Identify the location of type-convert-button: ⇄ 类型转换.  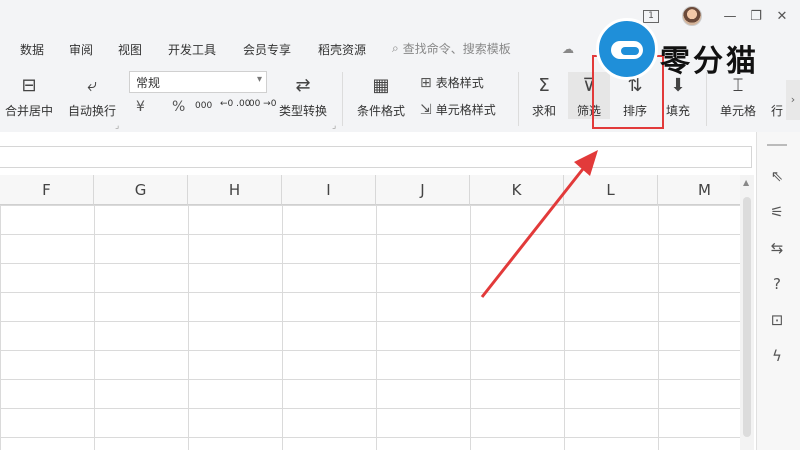
(303, 95).